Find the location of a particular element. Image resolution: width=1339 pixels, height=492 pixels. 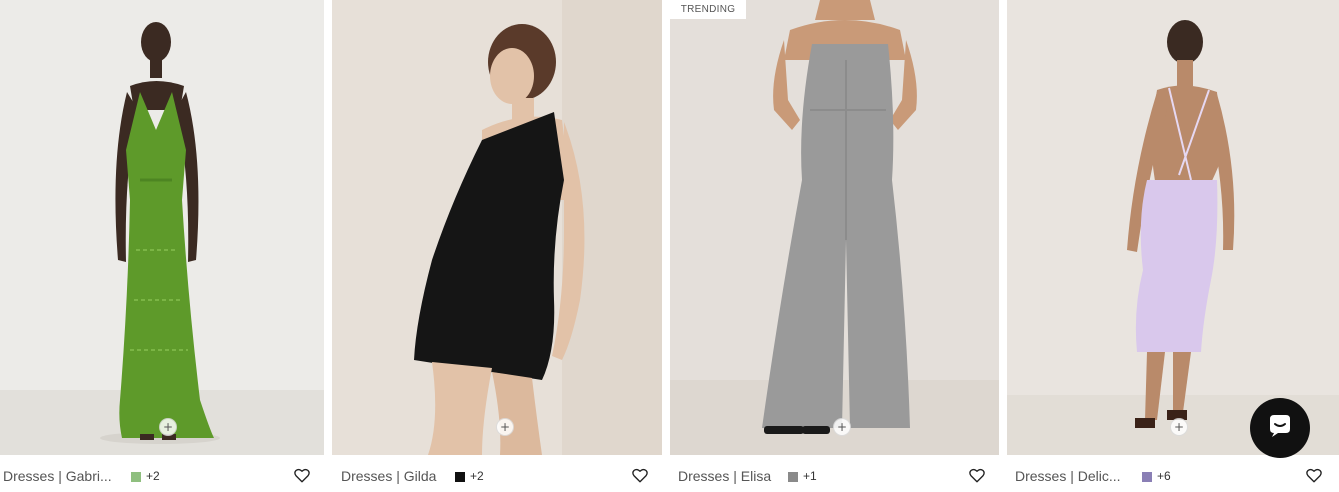

chat-button is located at coordinates (1280, 428).